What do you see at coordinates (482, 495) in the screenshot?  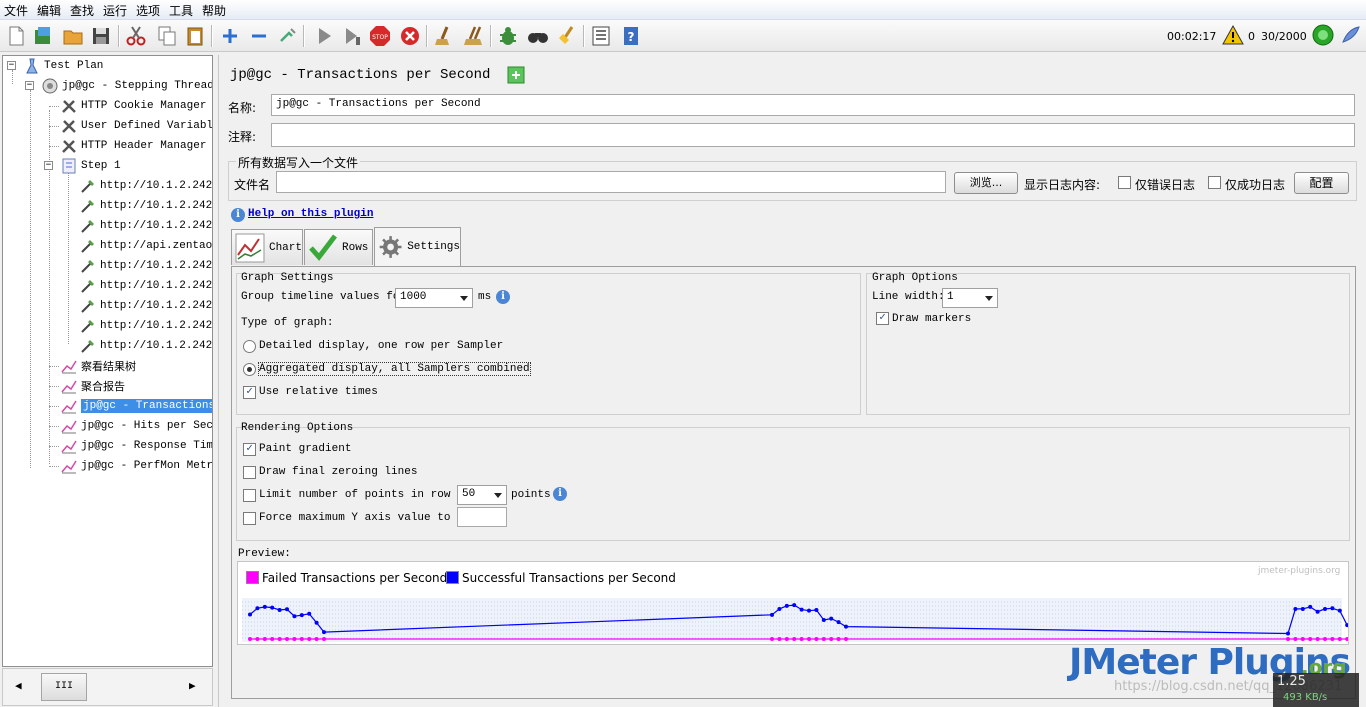 I see `limit-points-select: 50` at bounding box center [482, 495].